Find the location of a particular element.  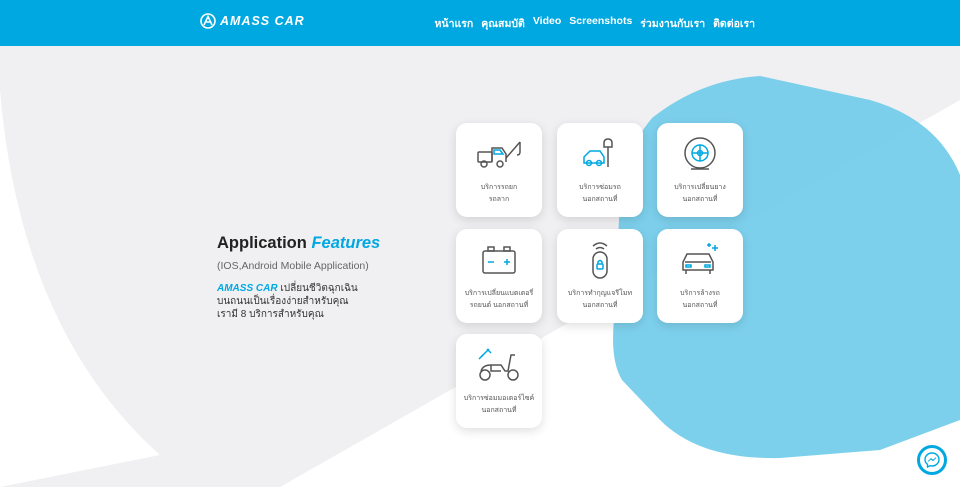

service-card-repair: บริการซ่อมรถ นอกสถานที่ is located at coordinates (600, 170).